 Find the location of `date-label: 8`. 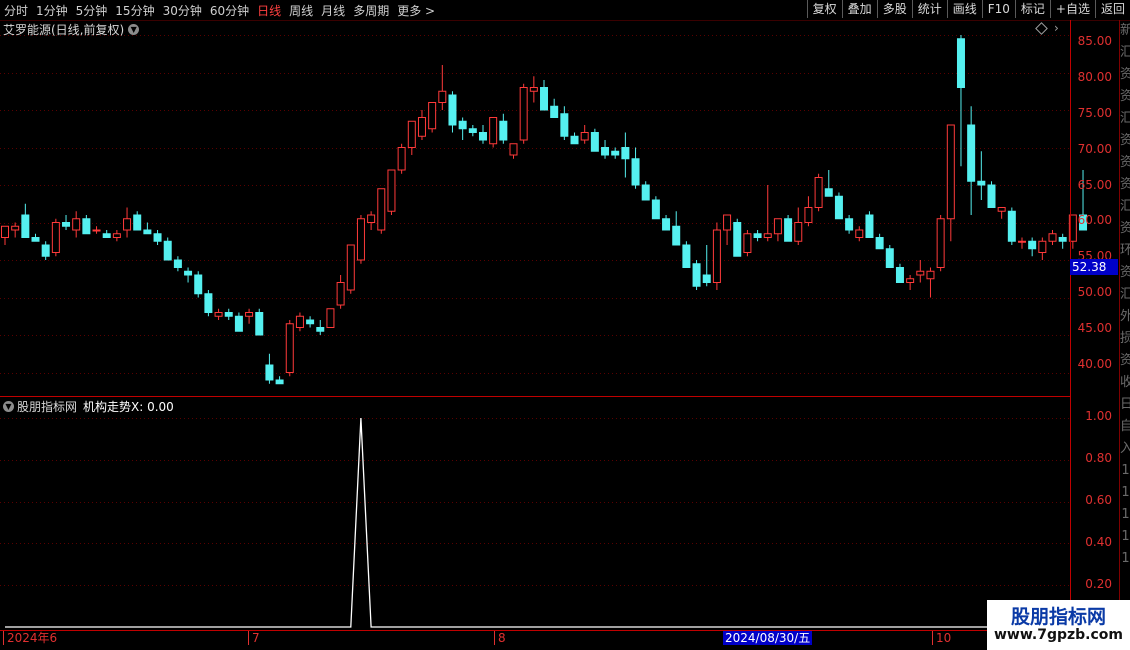

date-label: 8 is located at coordinates (500, 638).